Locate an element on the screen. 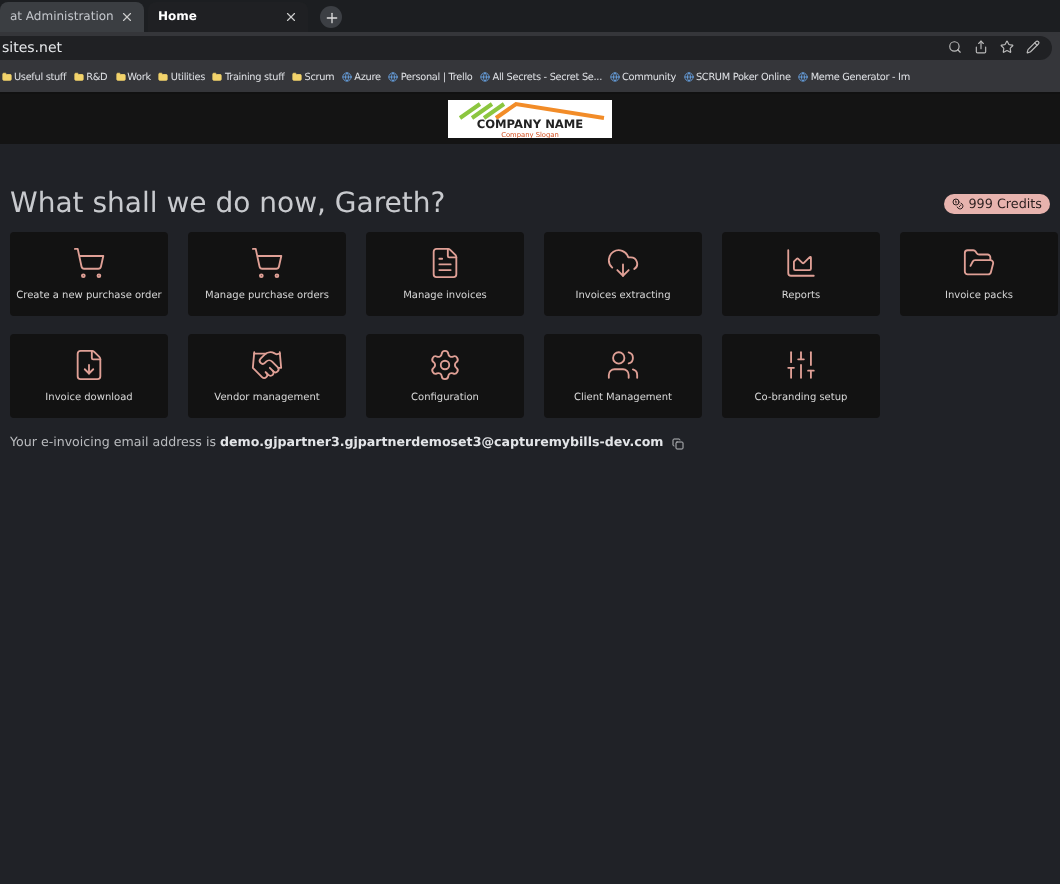  share-icon is located at coordinates (981, 47).